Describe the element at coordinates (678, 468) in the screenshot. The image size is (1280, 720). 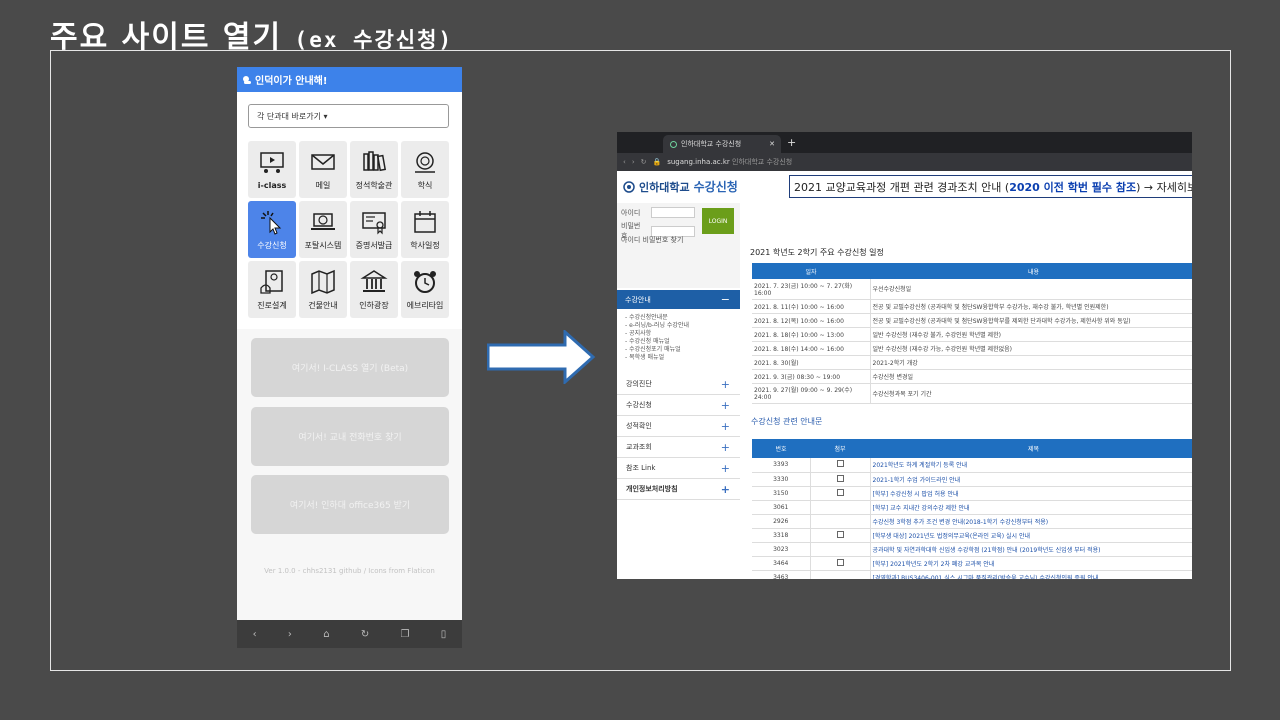
I see `side-menu-item: 참조 Link +` at that location.